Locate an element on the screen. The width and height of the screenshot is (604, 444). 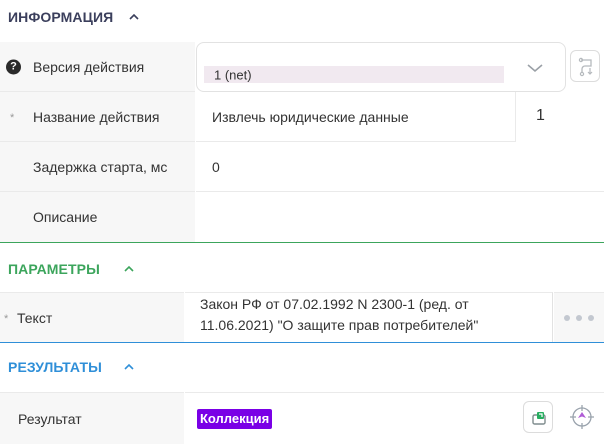
name-input: Извлечь юридические данные is located at coordinates (356, 117).